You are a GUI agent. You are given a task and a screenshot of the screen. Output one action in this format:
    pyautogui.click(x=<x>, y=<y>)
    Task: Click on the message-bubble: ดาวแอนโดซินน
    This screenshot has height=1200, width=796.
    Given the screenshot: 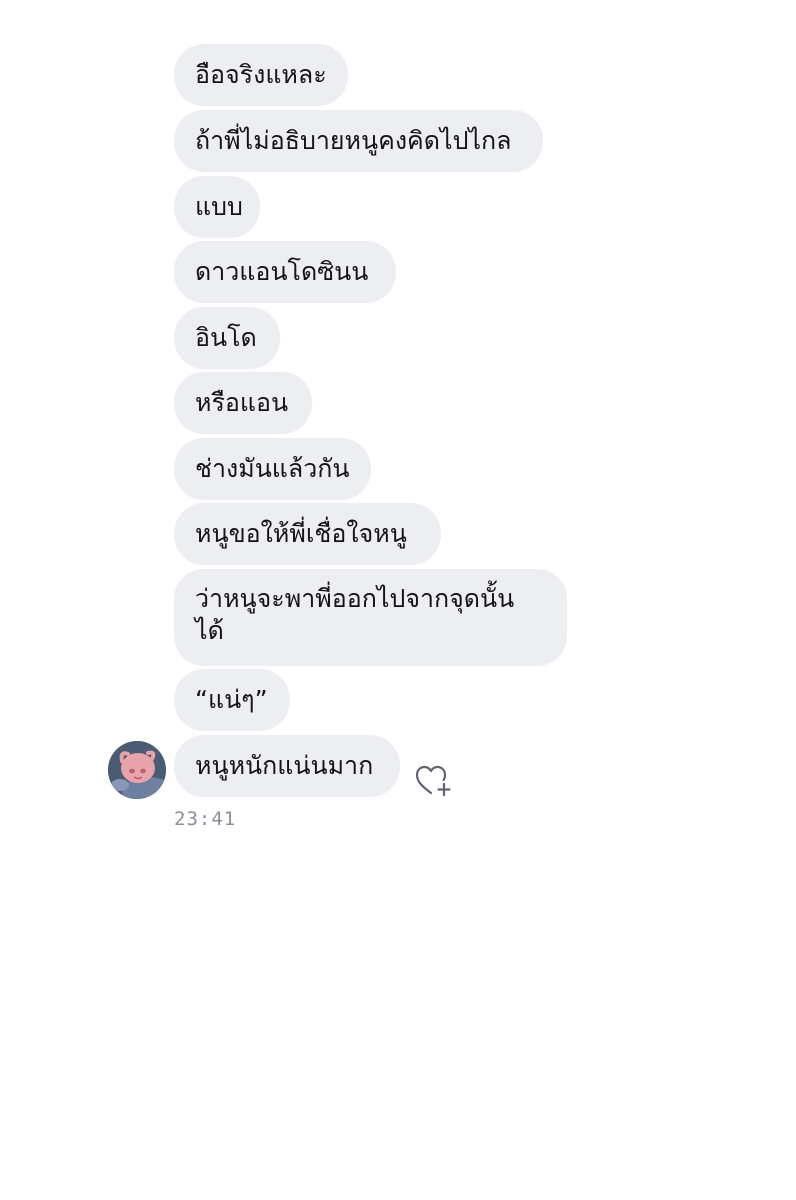 What is the action you would take?
    pyautogui.click(x=285, y=272)
    